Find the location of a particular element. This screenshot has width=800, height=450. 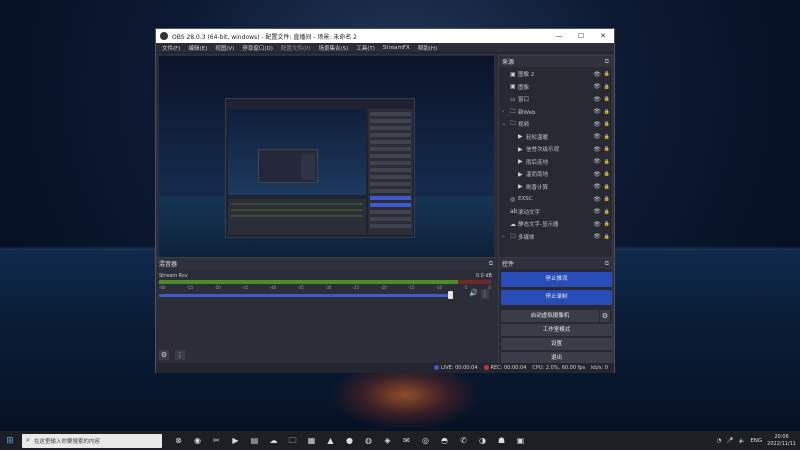

menu-item: 视图(V) is located at coordinates (224, 48).